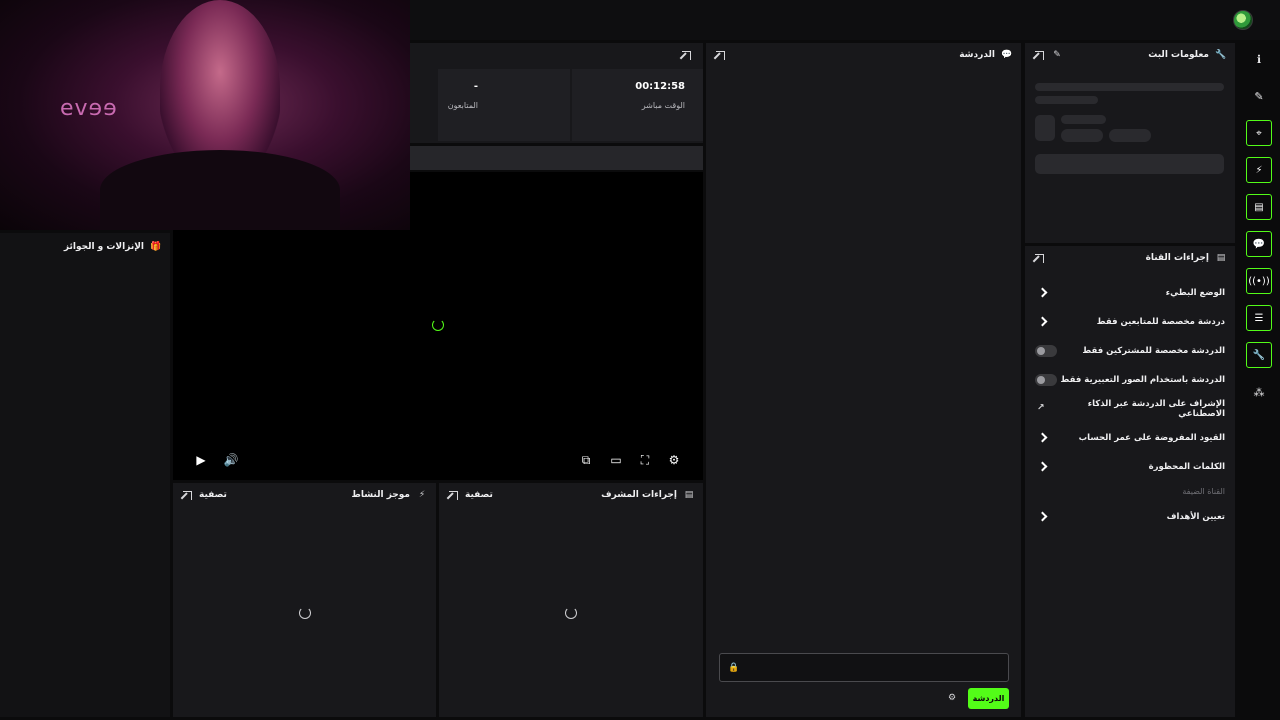 This screenshot has height=720, width=1280. Describe the element at coordinates (645, 460) in the screenshot. I see `fullscreen-icon: ⛶` at that location.